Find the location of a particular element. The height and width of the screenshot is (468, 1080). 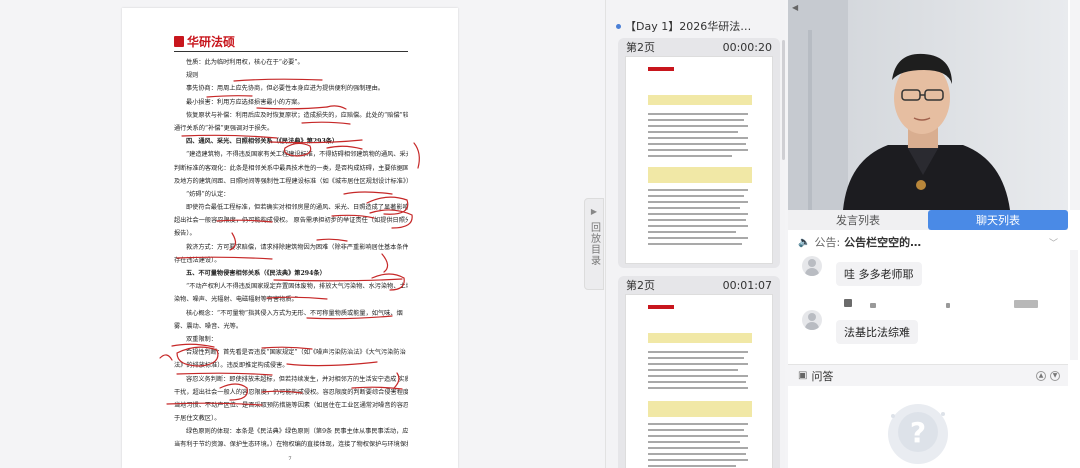

brand-logo-icon is located at coordinates (179, 41).